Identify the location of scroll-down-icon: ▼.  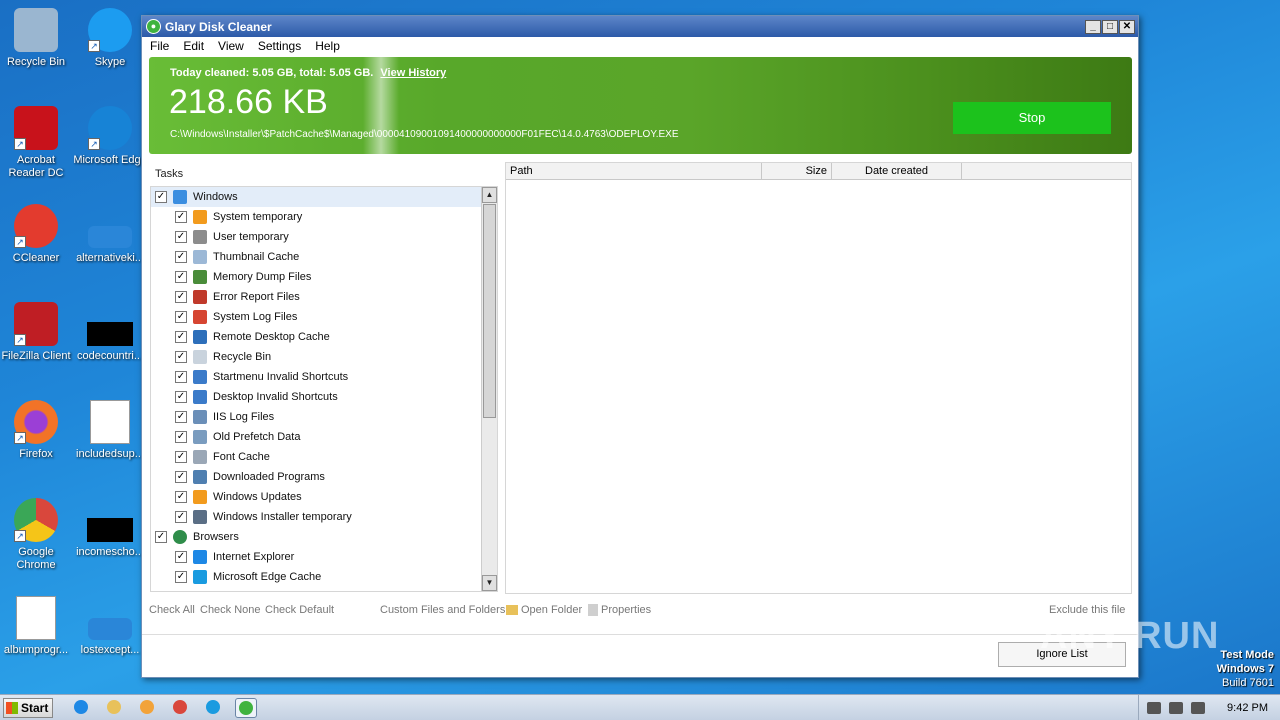
(489, 583).